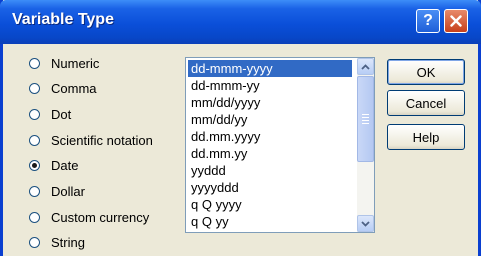 Image resolution: width=481 pixels, height=256 pixels. Describe the element at coordinates (104, 114) in the screenshot. I see `radio-option-dot: Dot` at that location.